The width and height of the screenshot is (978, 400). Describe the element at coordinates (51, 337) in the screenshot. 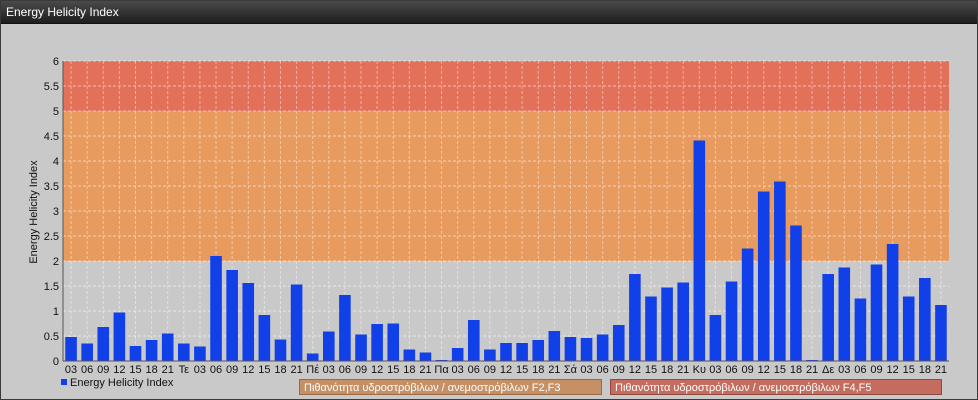

I see `y-tick-label: 0.5` at that location.